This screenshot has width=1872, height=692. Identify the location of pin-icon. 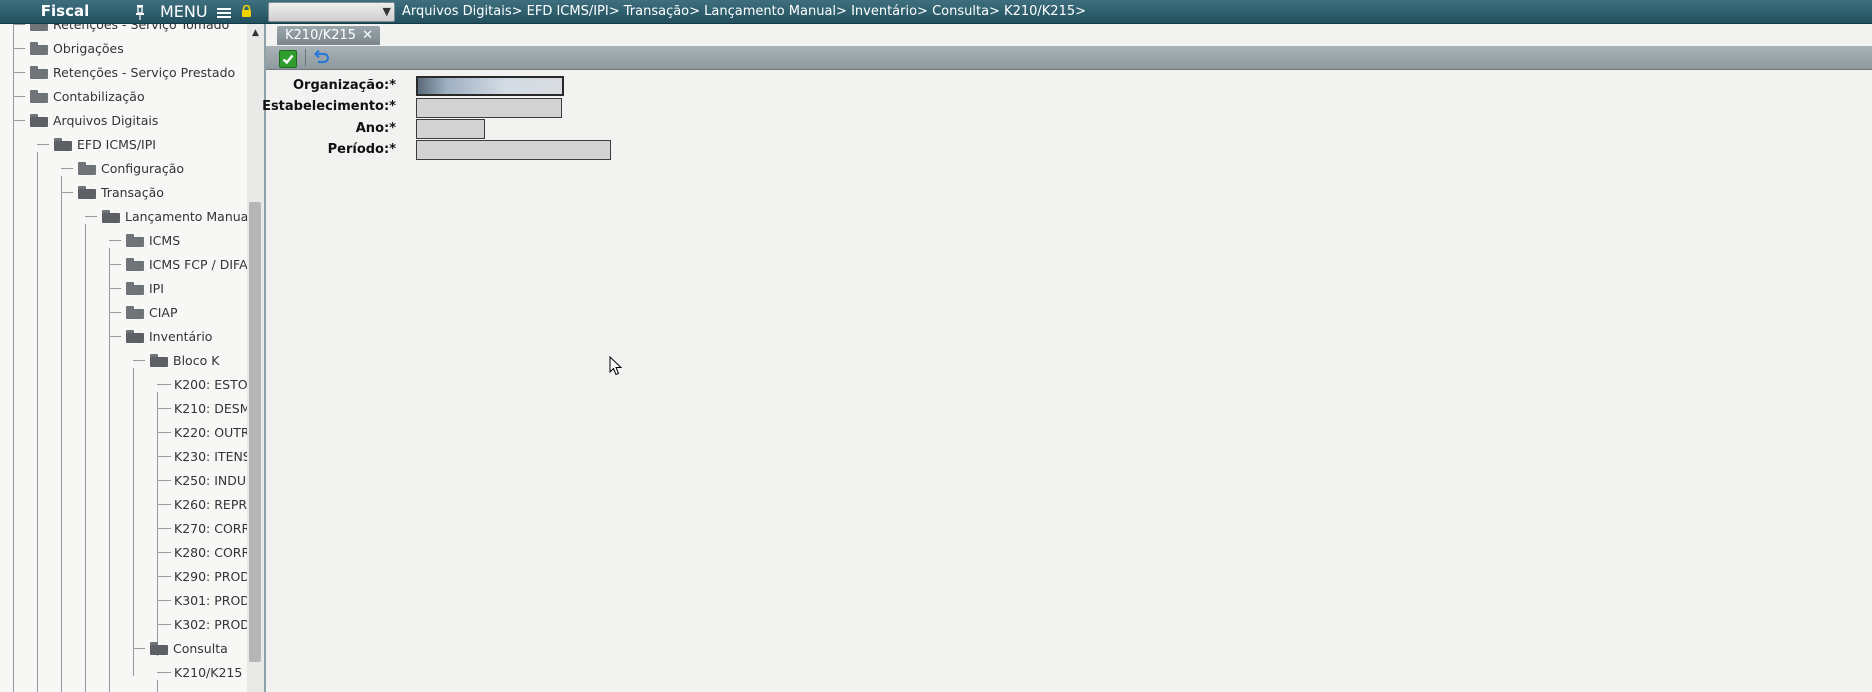
(142, 12).